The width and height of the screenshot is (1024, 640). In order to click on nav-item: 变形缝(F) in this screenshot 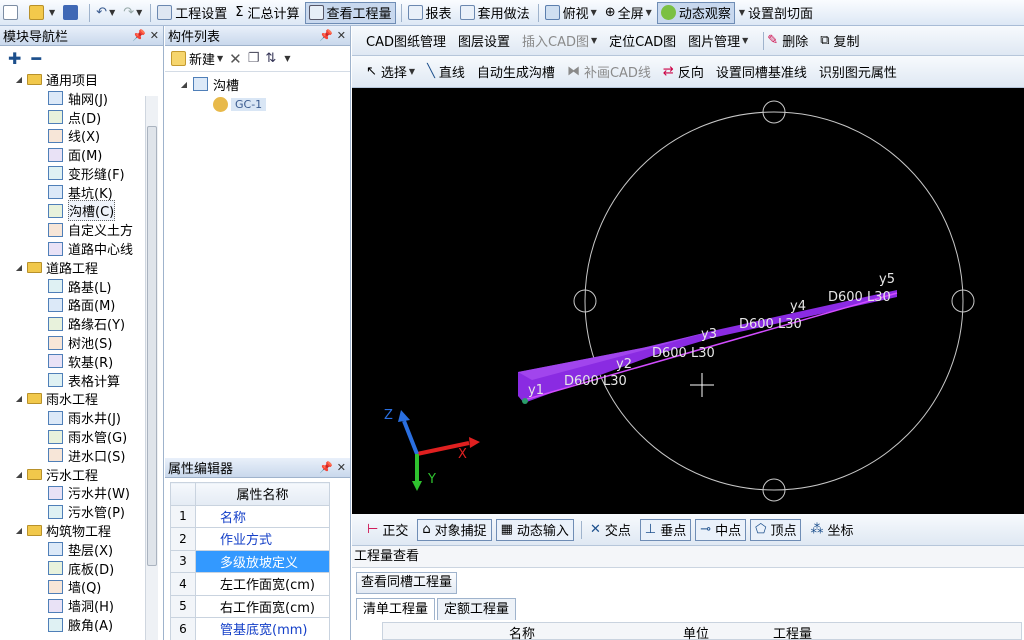, I will do `click(88, 173)`.